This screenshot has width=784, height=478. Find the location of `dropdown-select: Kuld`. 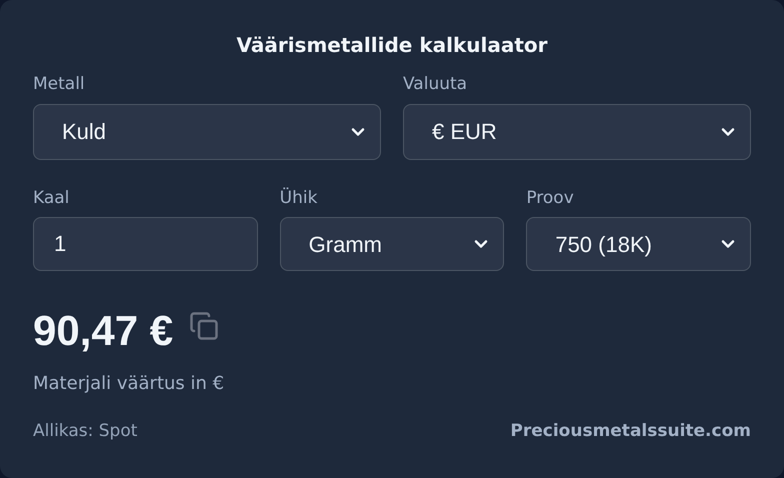

dropdown-select: Kuld is located at coordinates (207, 132).